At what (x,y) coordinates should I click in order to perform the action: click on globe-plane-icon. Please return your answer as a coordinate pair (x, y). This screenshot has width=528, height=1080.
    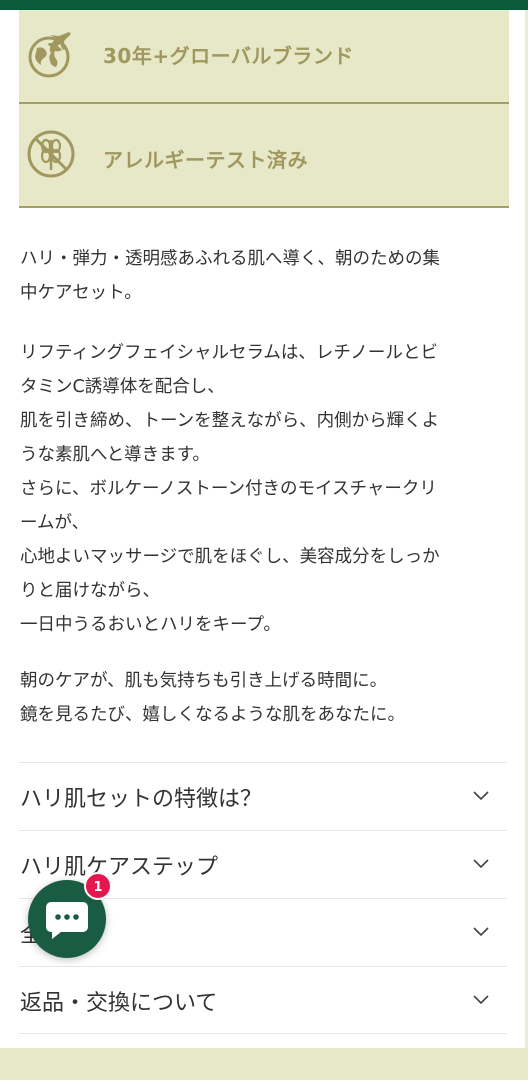
    Looking at the image, I should click on (49, 55).